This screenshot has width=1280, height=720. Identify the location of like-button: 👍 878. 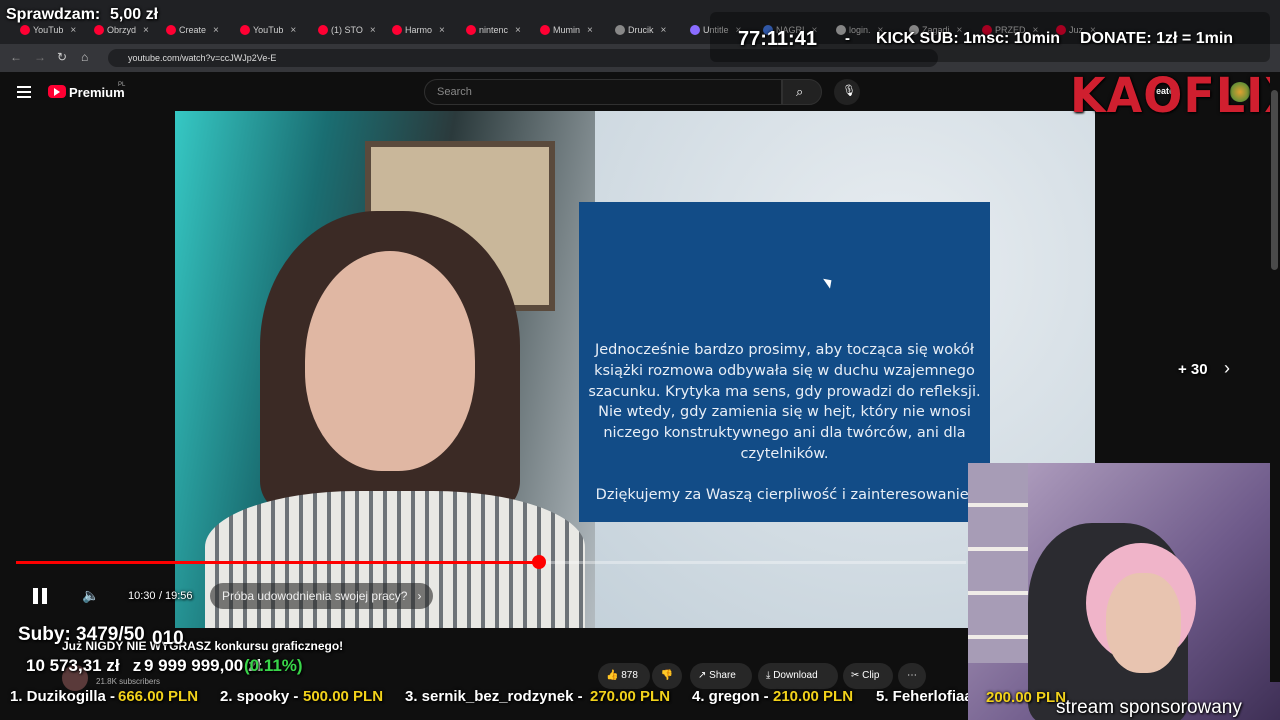
(624, 676).